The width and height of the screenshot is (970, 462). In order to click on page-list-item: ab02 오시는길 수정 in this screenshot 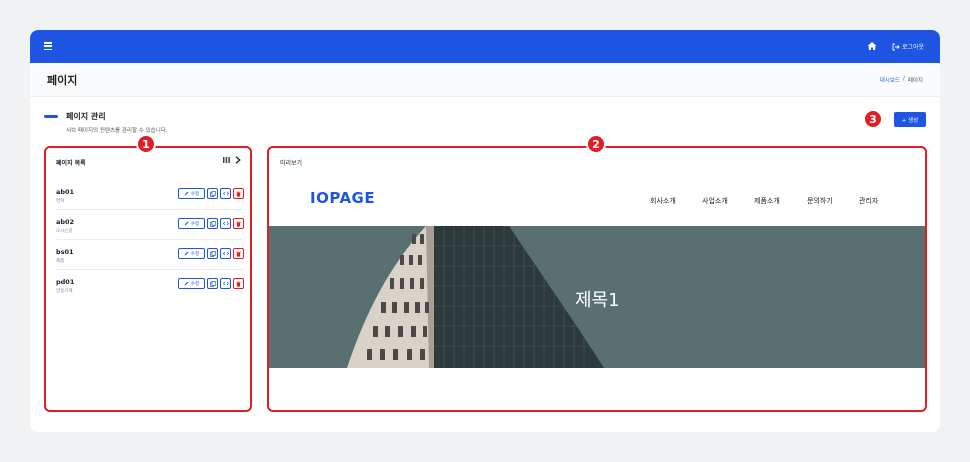, I will do `click(150, 225)`.